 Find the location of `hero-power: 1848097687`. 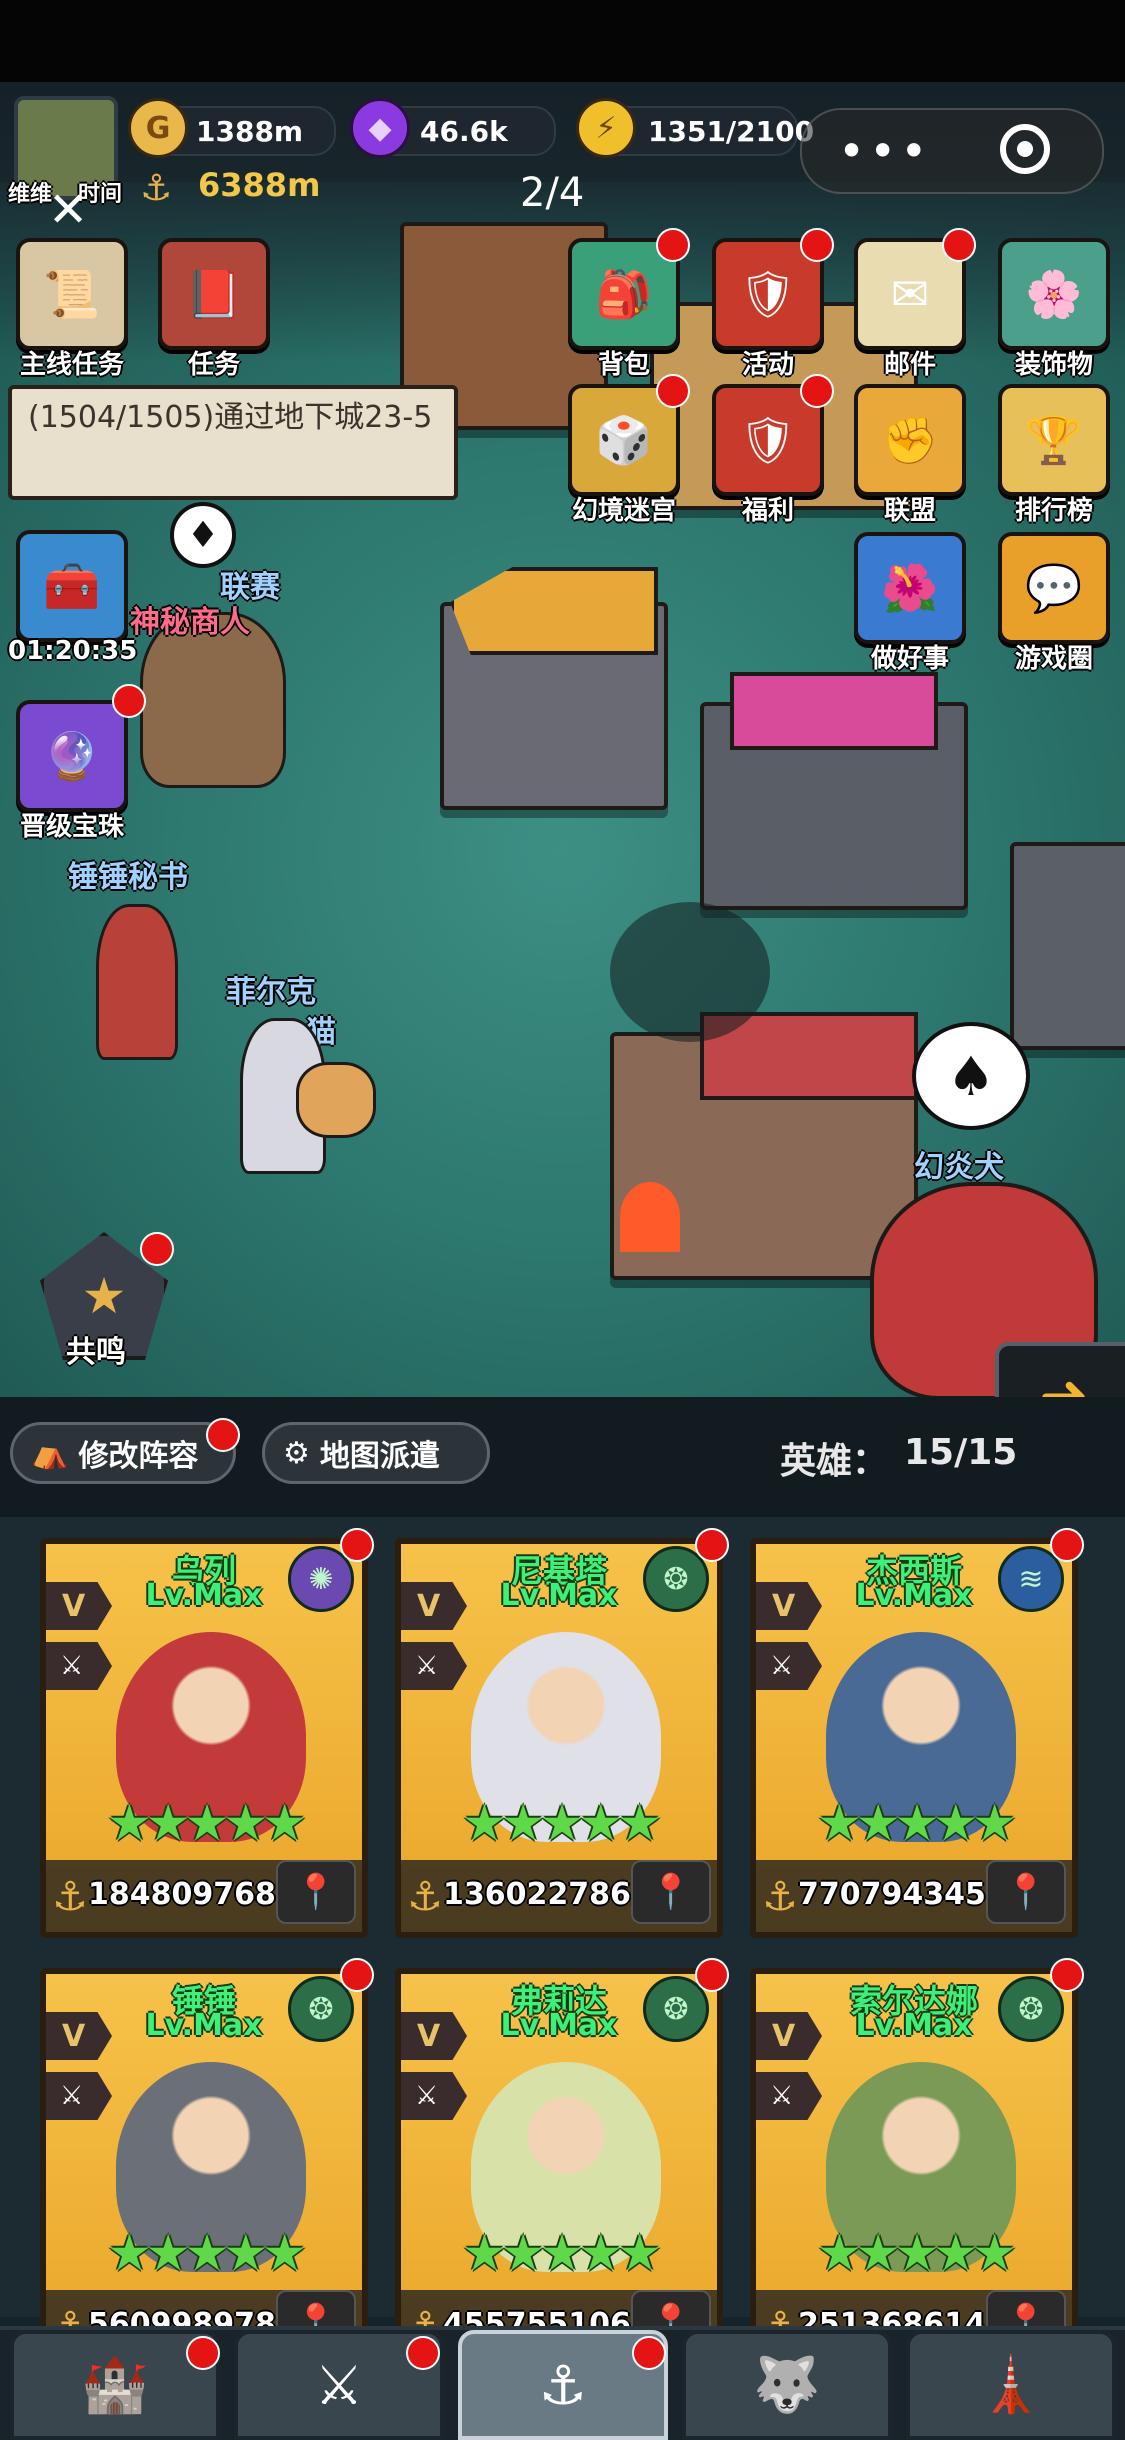

hero-power: 1848097687 is located at coordinates (192, 1894).